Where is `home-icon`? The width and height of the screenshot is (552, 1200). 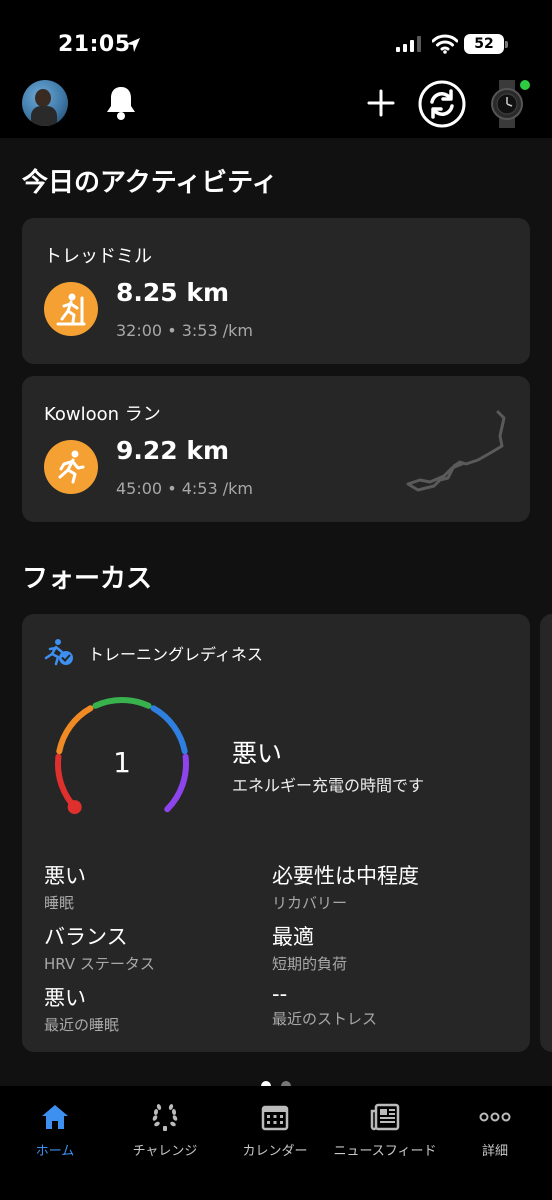
home-icon is located at coordinates (55, 1117).